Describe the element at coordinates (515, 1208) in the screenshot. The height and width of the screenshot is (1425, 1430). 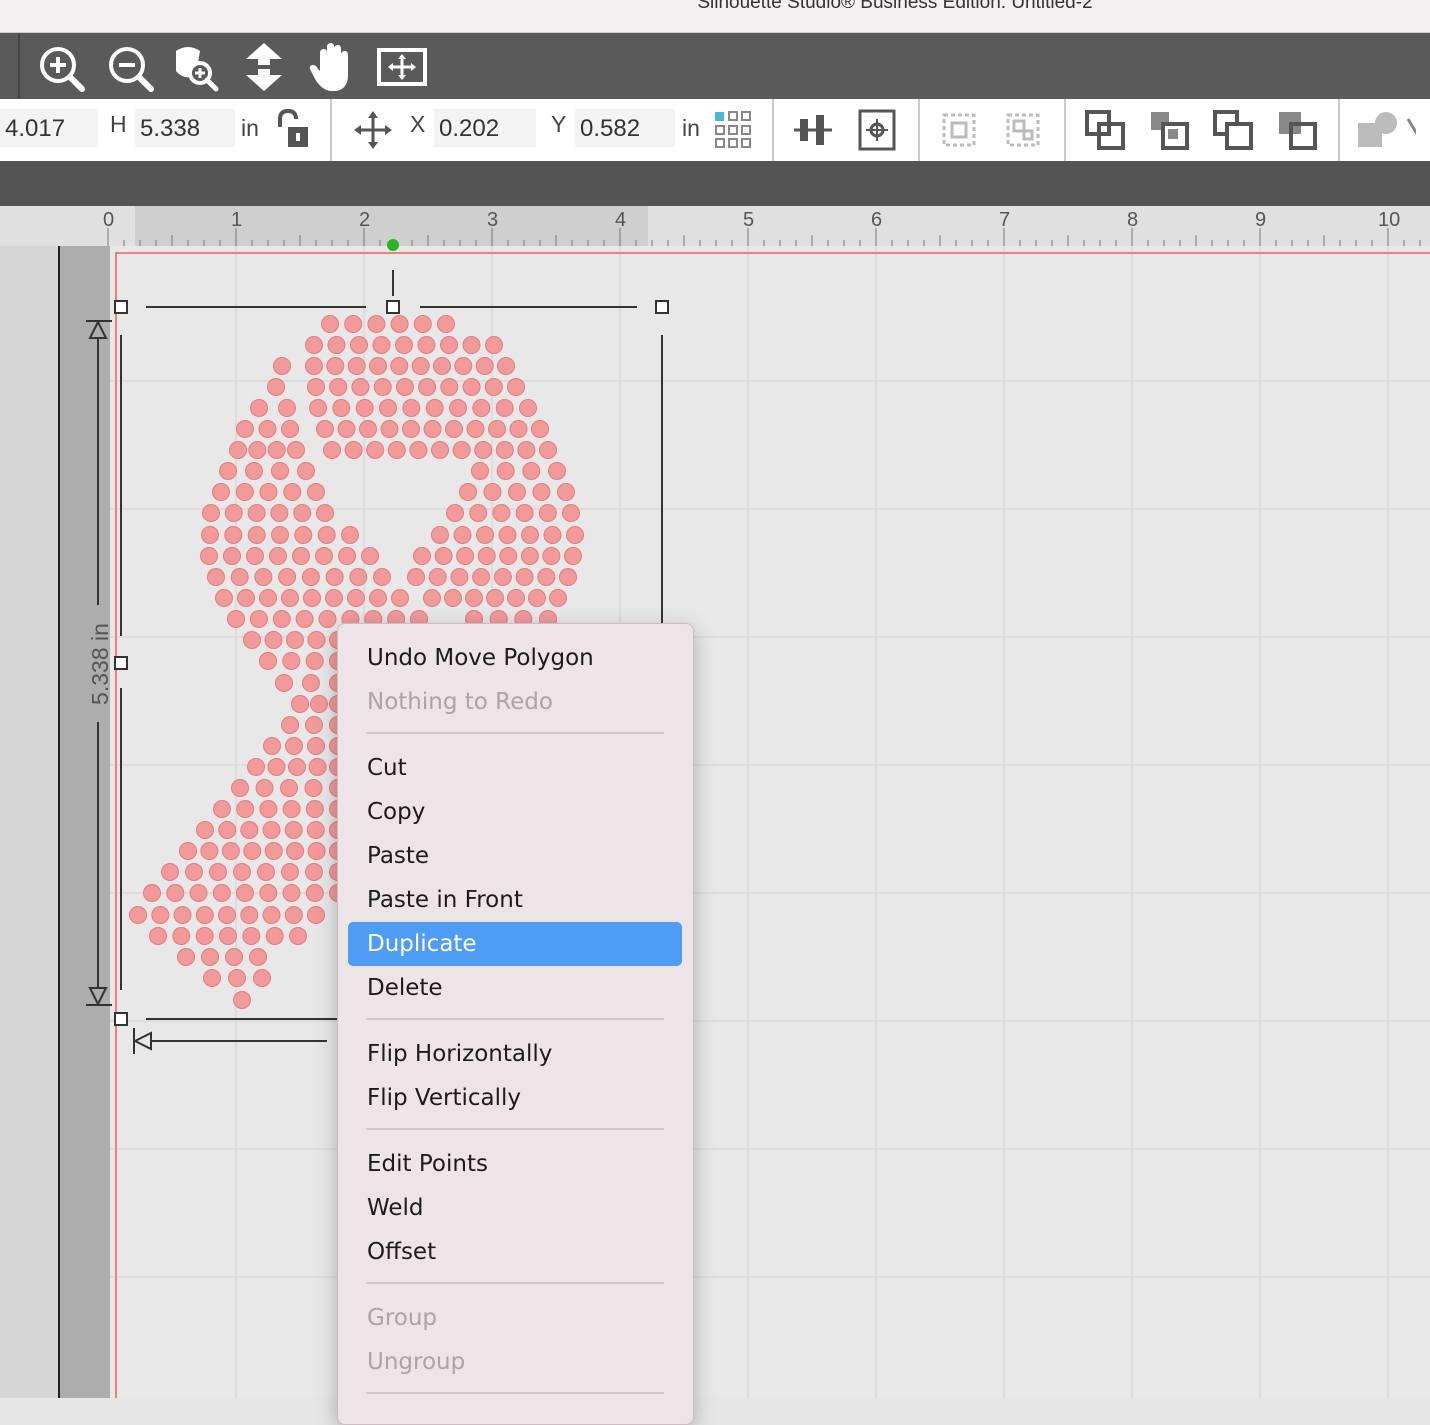
I see `menu-item-weld: Weld` at that location.